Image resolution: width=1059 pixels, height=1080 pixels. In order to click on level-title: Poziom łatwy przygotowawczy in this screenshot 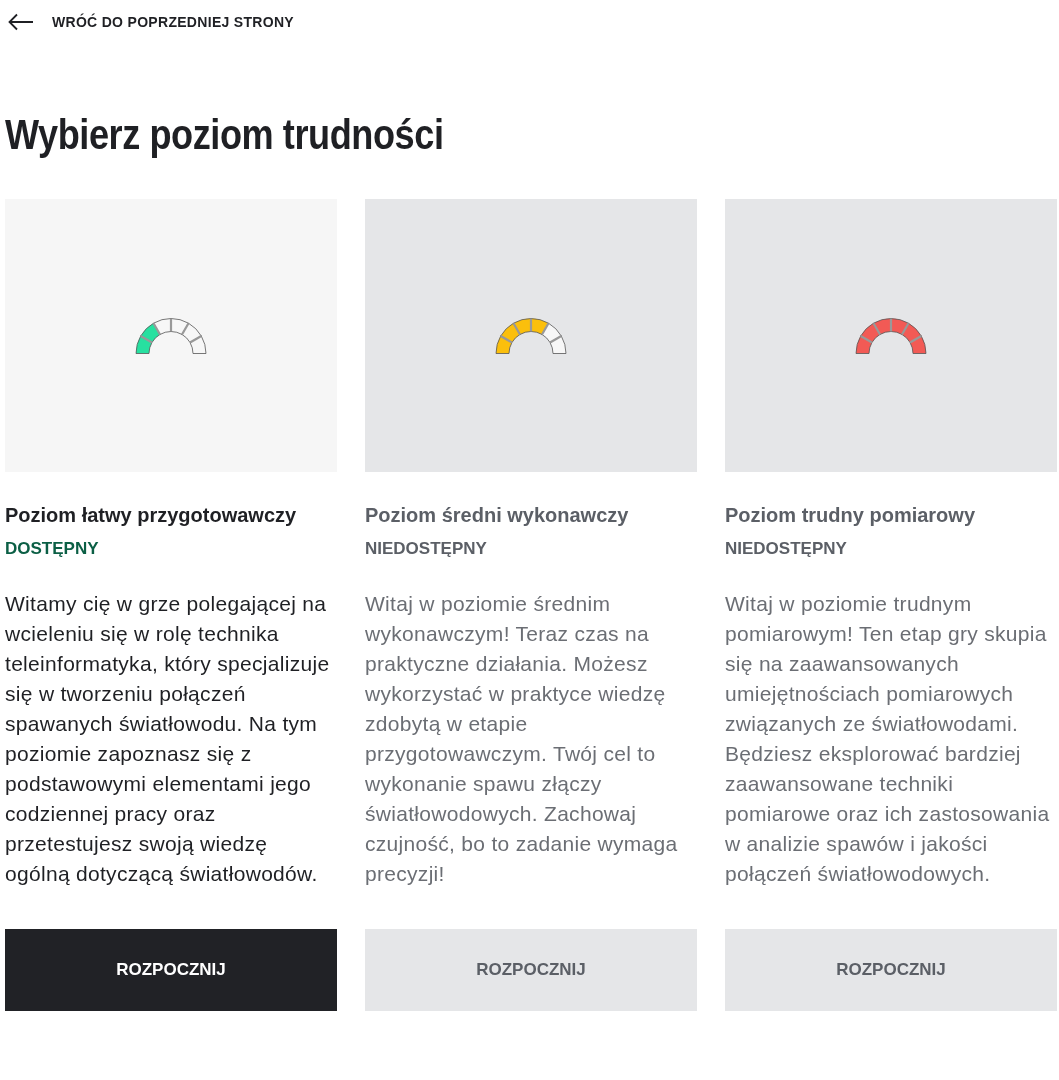, I will do `click(151, 515)`.